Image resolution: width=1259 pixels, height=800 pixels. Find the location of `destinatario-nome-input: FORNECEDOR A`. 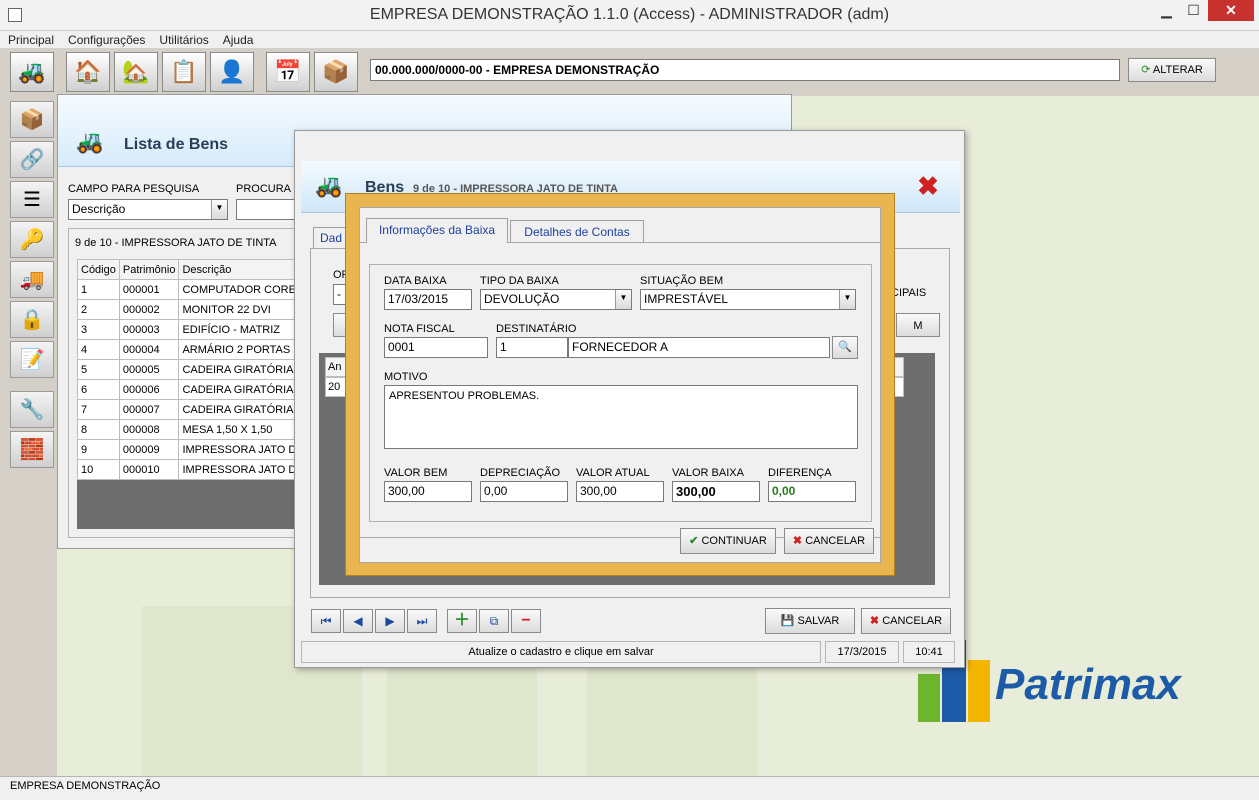

destinatario-nome-input: FORNECEDOR A is located at coordinates (699, 347).